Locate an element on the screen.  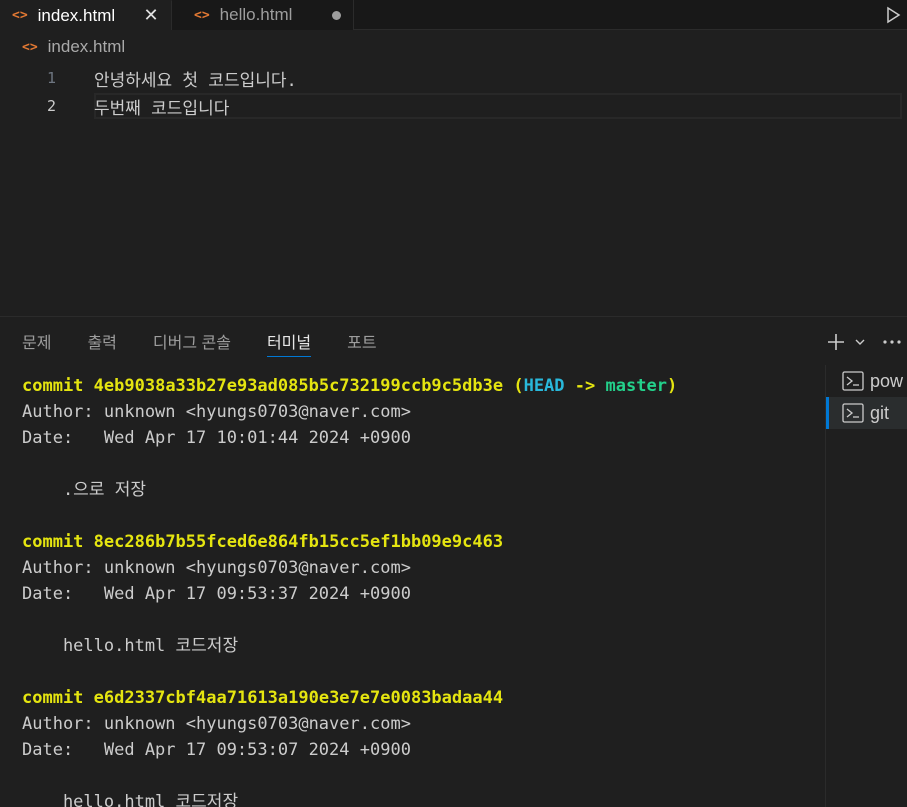
tab-bar-spacer is located at coordinates (616, 14).